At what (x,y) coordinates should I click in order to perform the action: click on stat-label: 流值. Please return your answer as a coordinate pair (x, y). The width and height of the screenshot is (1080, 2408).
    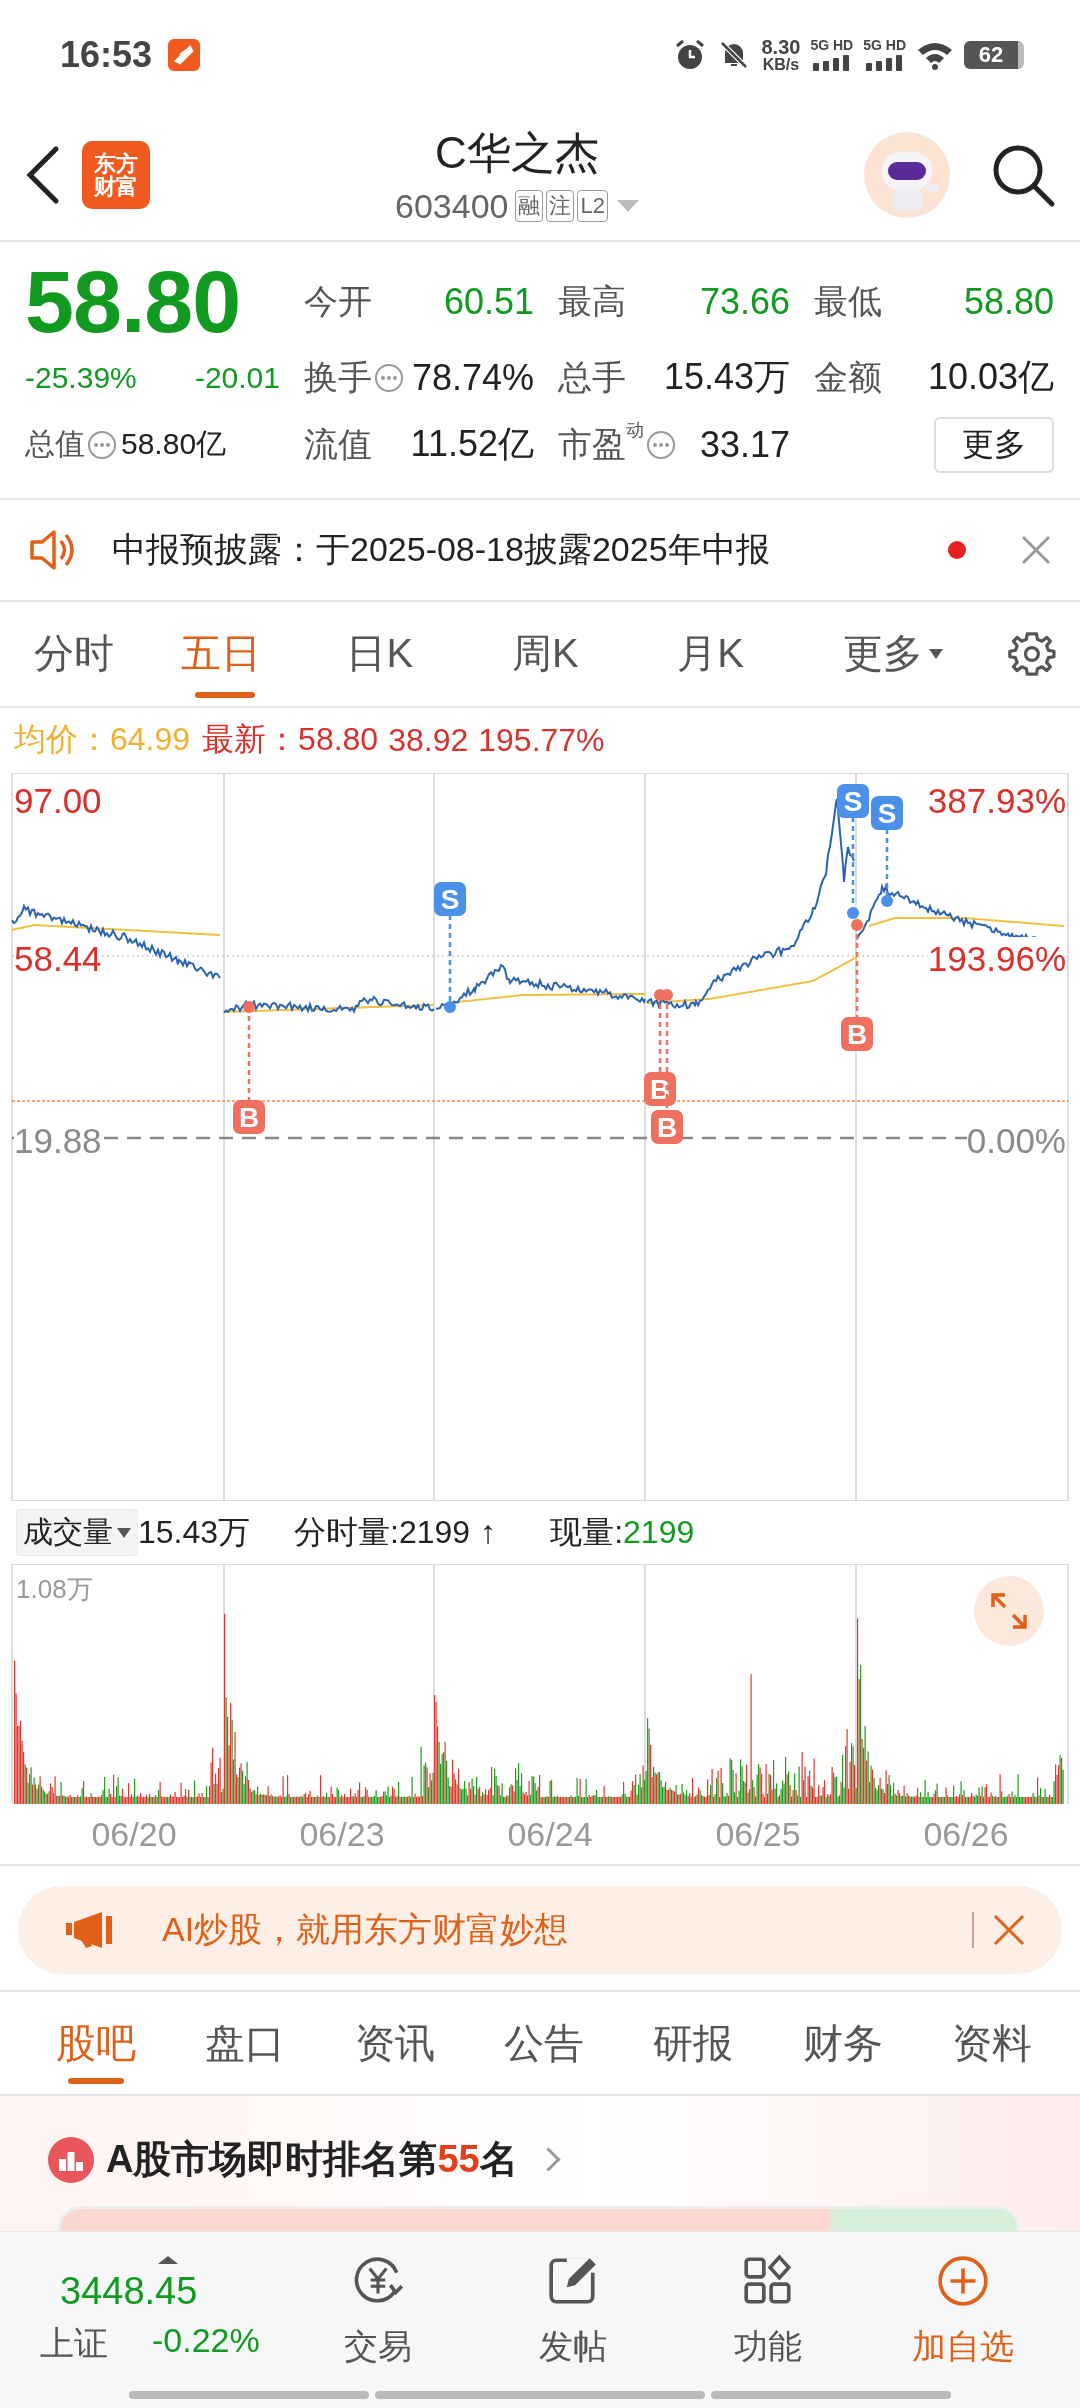
    Looking at the image, I should click on (338, 444).